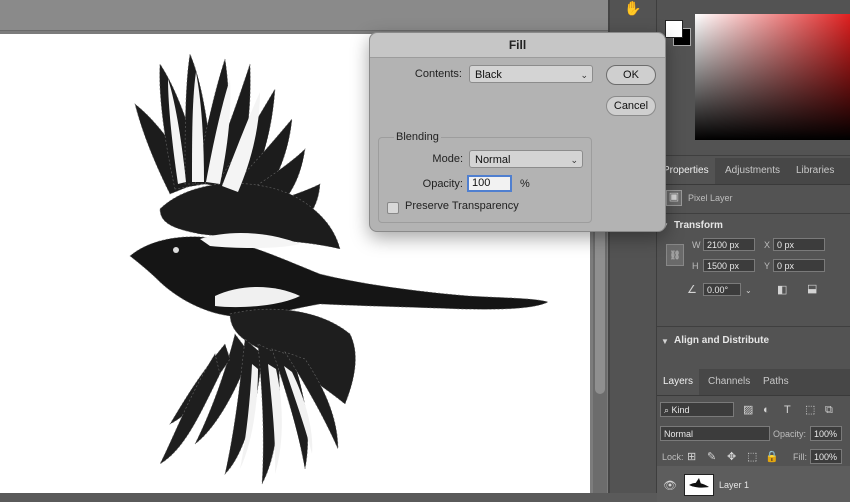 The width and height of the screenshot is (850, 502). I want to click on mode-label: Mode:, so click(447, 159).